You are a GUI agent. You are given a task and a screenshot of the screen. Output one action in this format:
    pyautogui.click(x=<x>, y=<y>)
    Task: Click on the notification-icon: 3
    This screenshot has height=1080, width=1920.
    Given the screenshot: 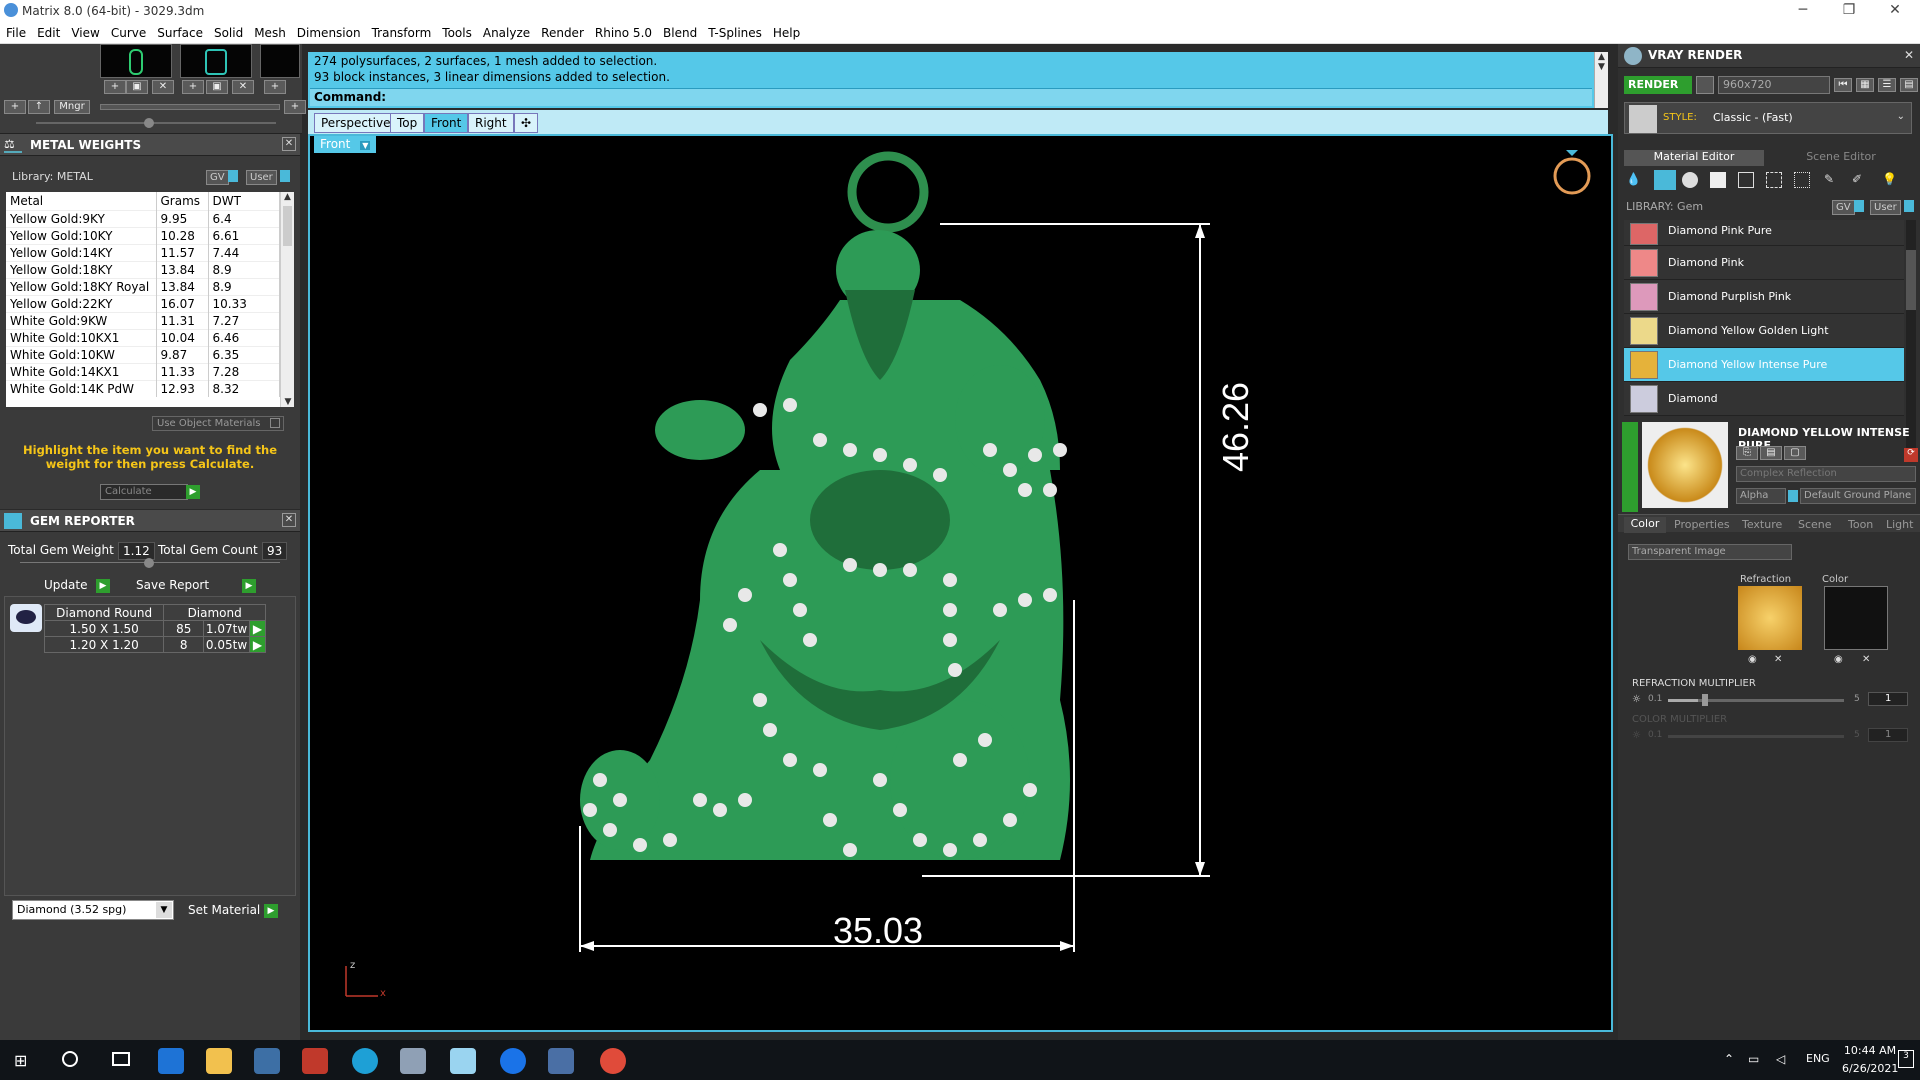 What is the action you would take?
    pyautogui.click(x=1906, y=1059)
    